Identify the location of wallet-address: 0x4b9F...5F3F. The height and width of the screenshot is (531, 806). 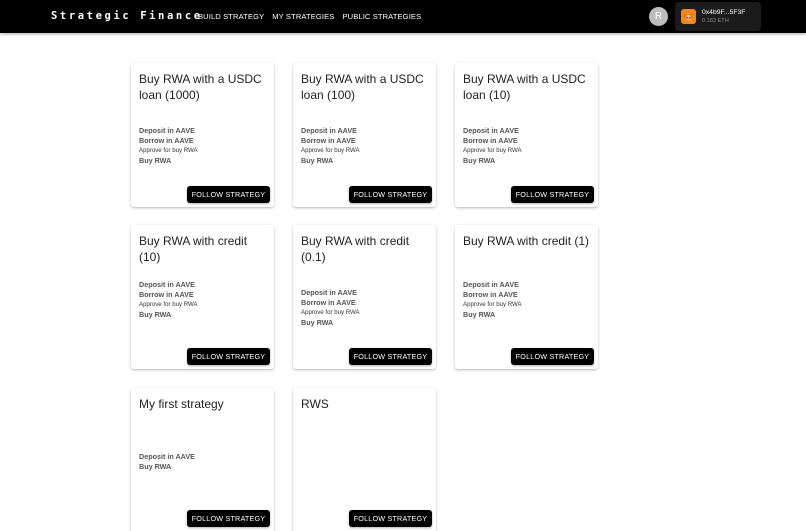
(724, 12).